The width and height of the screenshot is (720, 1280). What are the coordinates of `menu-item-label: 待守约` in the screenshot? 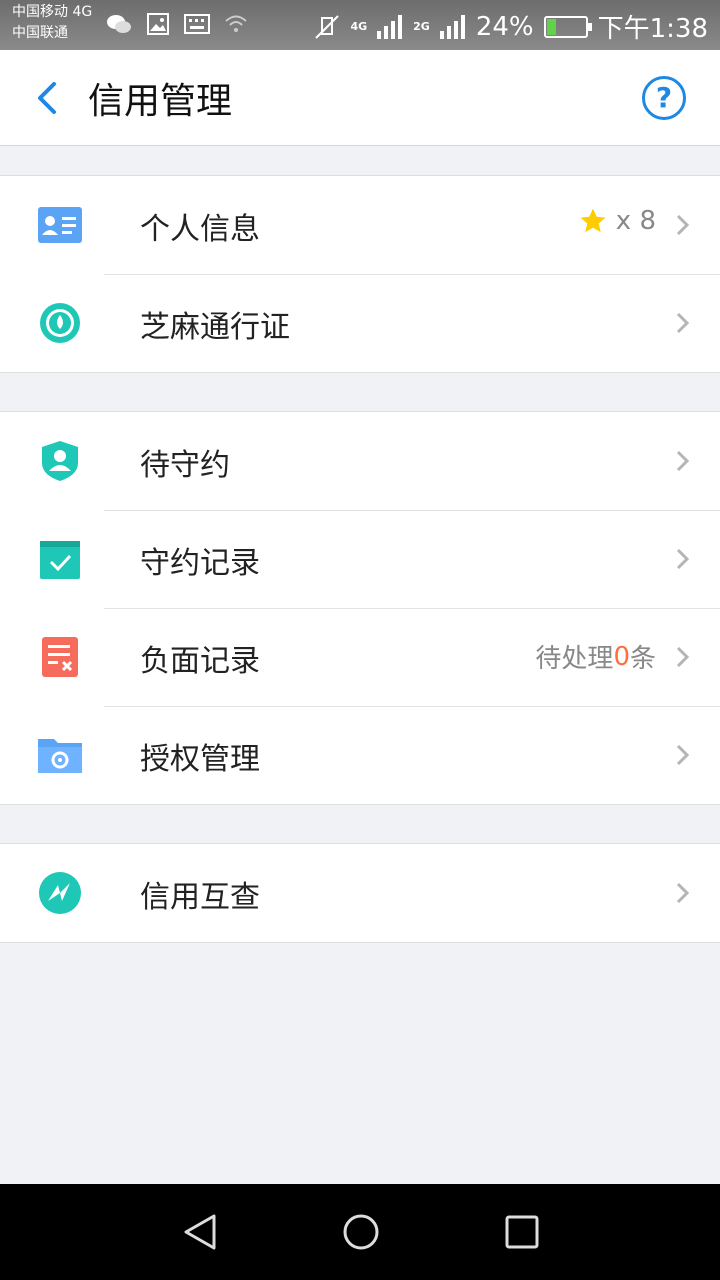 It's located at (185, 465).